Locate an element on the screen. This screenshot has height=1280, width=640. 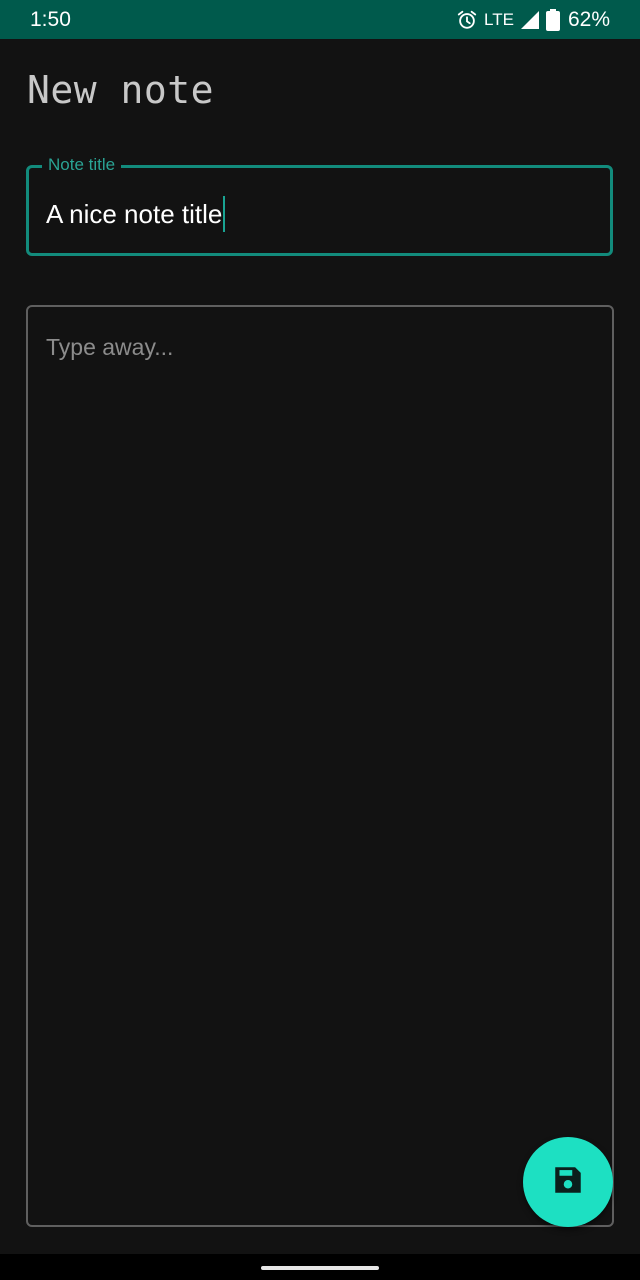
save-icon is located at coordinates (568, 1182).